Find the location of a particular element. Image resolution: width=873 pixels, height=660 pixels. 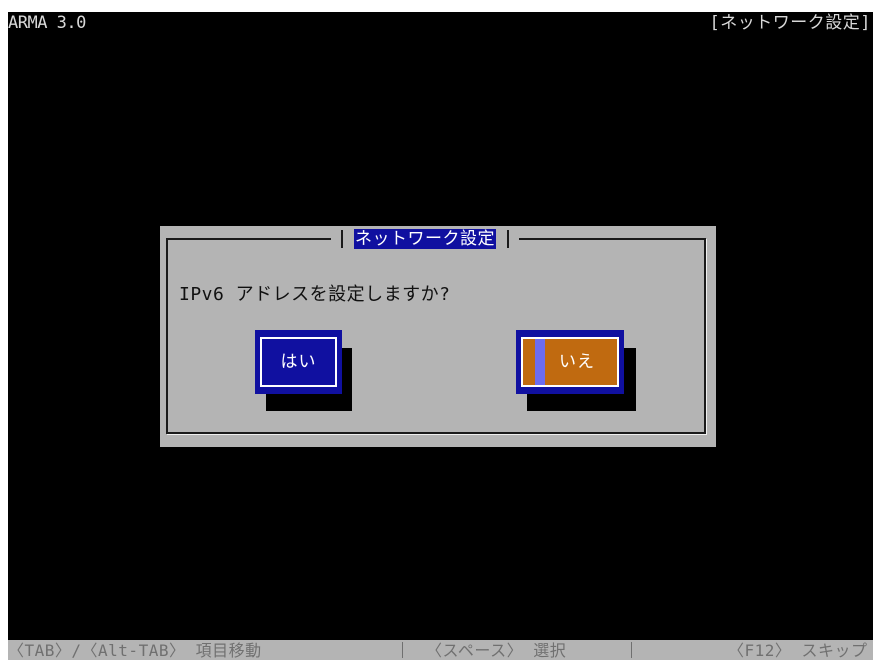

yes-button: はい is located at coordinates (298, 362).